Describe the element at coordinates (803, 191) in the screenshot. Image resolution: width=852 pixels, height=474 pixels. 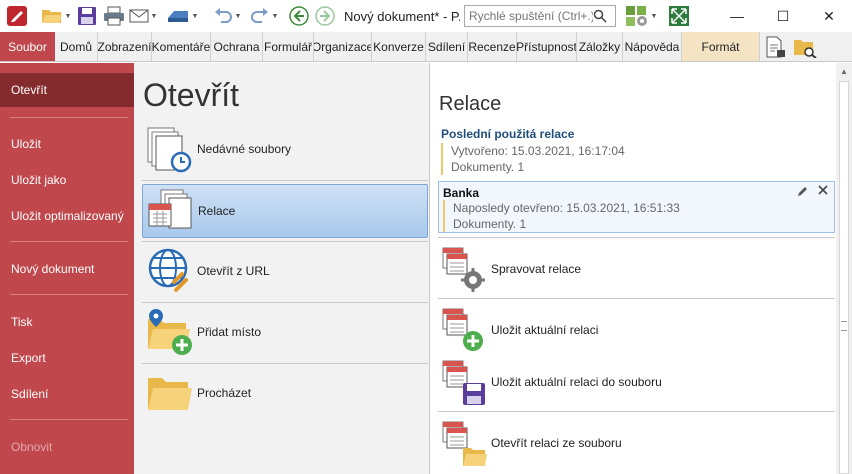
I see `edit-icon` at that location.